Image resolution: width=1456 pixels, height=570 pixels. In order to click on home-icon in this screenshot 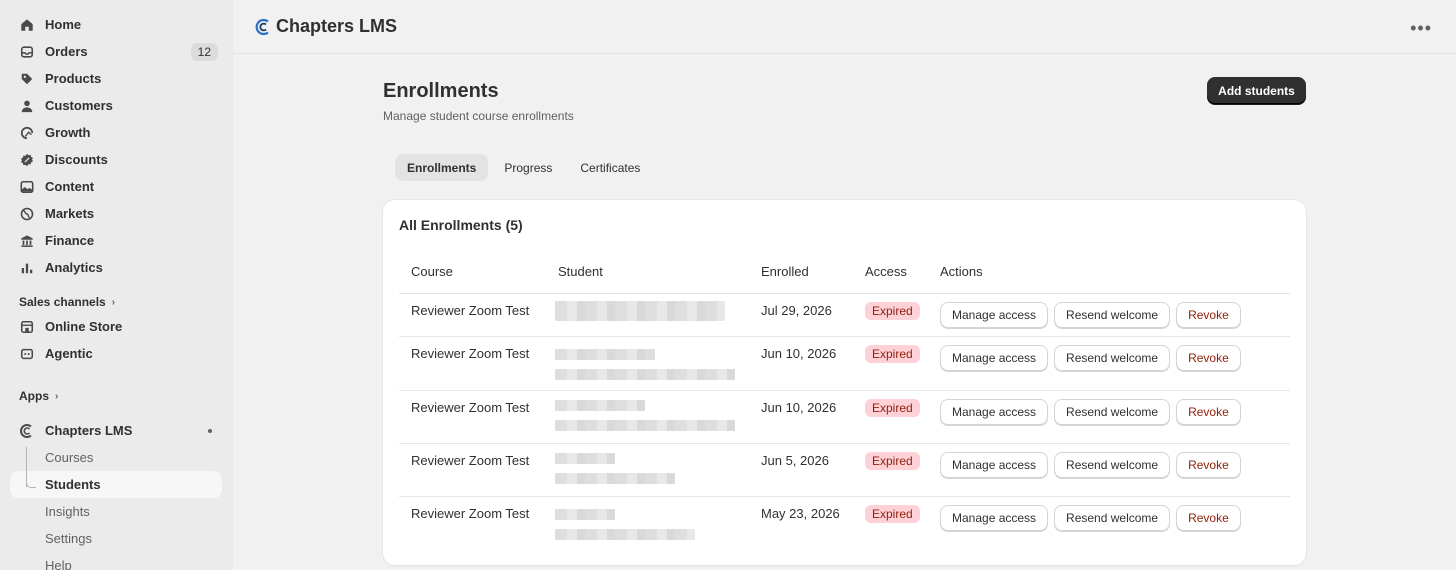, I will do `click(27, 25)`.